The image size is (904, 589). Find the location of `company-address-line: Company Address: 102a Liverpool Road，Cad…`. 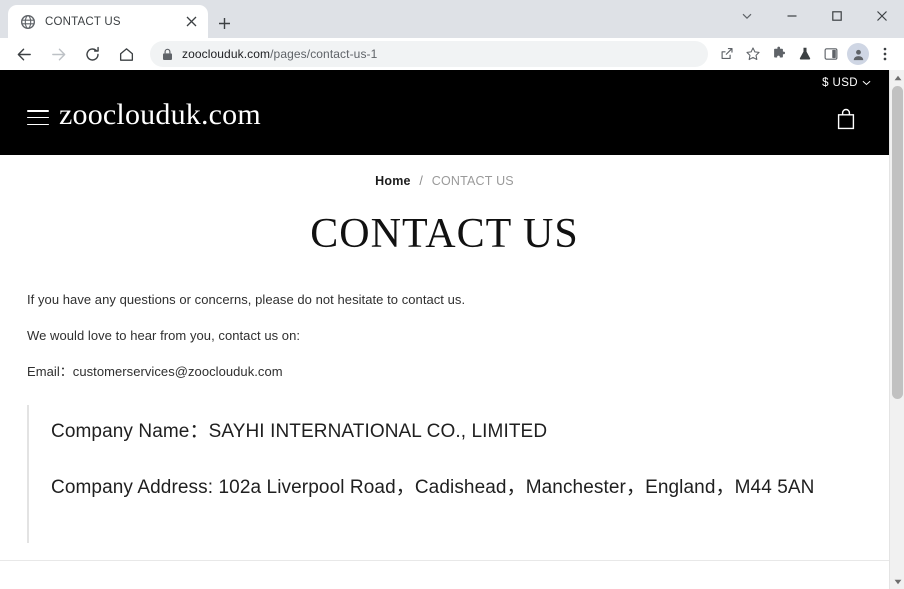

company-address-line: Company Address: 102a Liverpool Road，Cad… is located at coordinates (433, 488).